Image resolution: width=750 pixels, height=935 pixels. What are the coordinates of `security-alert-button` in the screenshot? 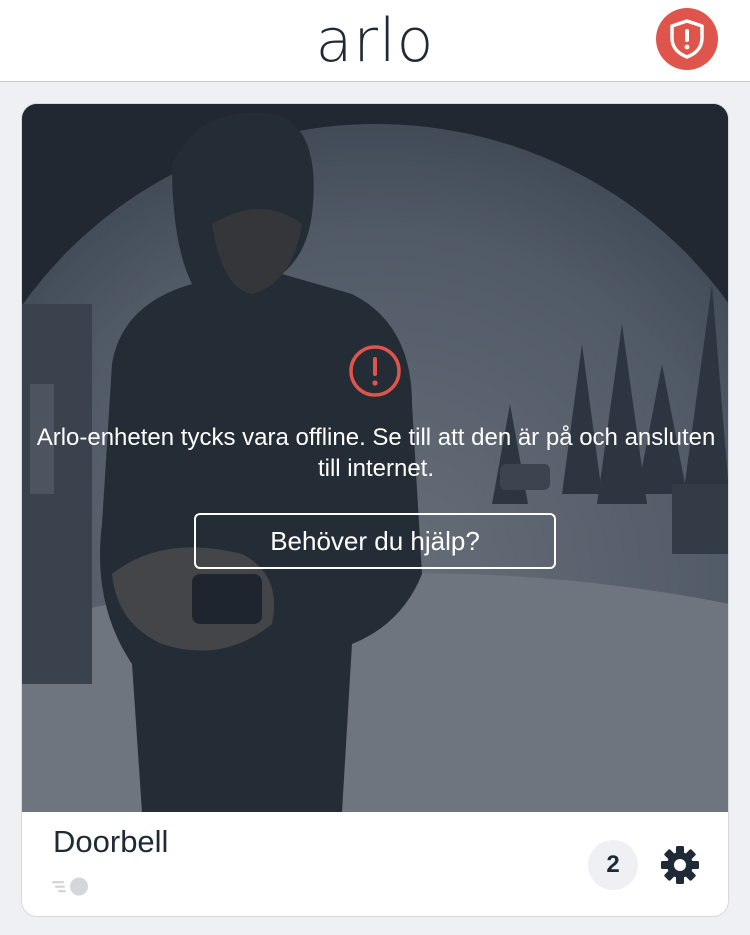 It's located at (687, 39).